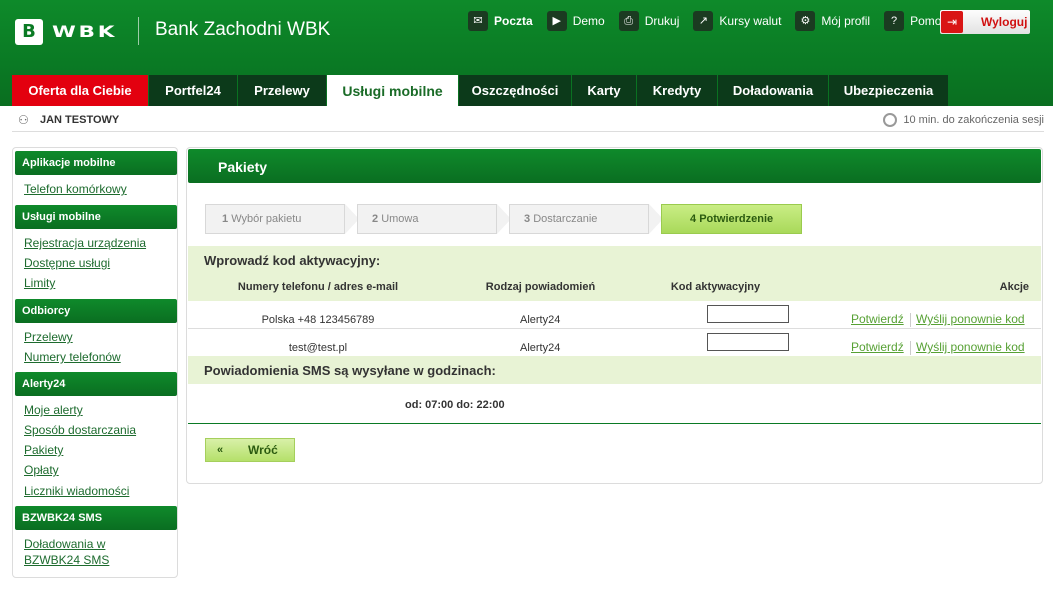 The width and height of the screenshot is (1053, 593). I want to click on chart-icon: ↗, so click(703, 21).